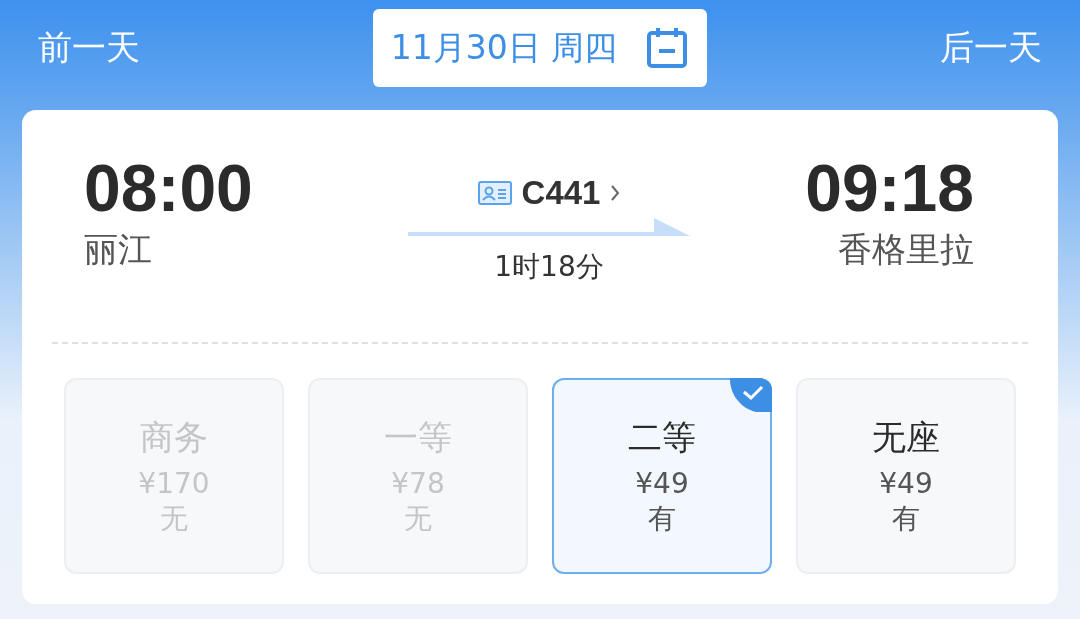 This screenshot has height=619, width=1080. What do you see at coordinates (561, 193) in the screenshot?
I see `train-number-link: C441` at bounding box center [561, 193].